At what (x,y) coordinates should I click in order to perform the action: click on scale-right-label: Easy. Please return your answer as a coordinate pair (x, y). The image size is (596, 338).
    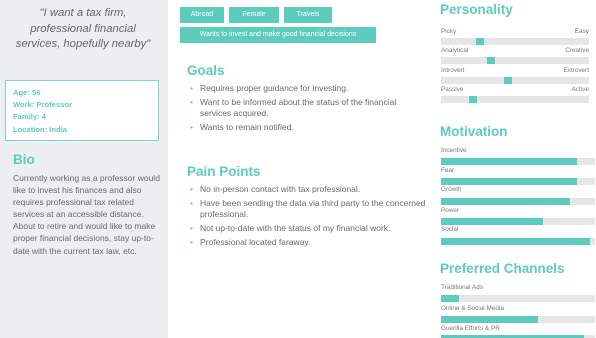
    Looking at the image, I should click on (581, 31).